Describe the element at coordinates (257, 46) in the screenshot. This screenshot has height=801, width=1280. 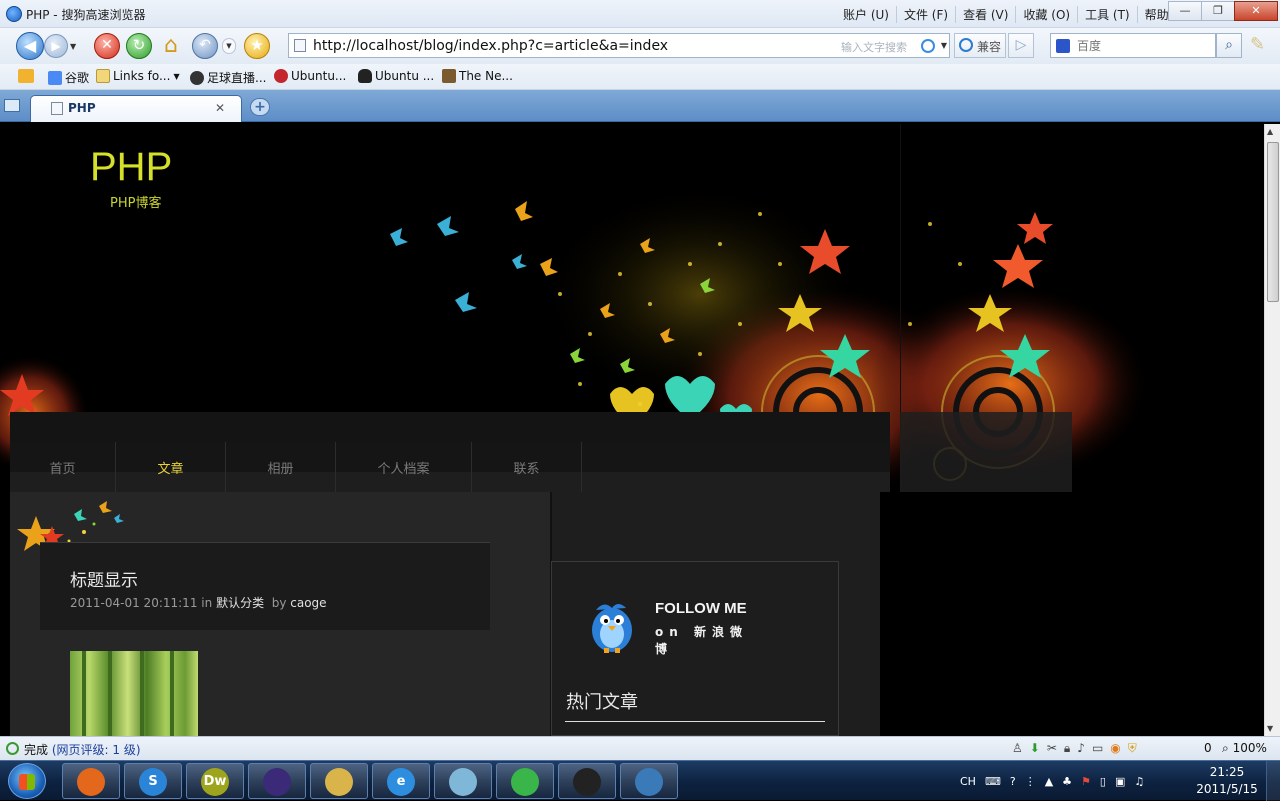
I see `favorites-star-button: ★` at that location.